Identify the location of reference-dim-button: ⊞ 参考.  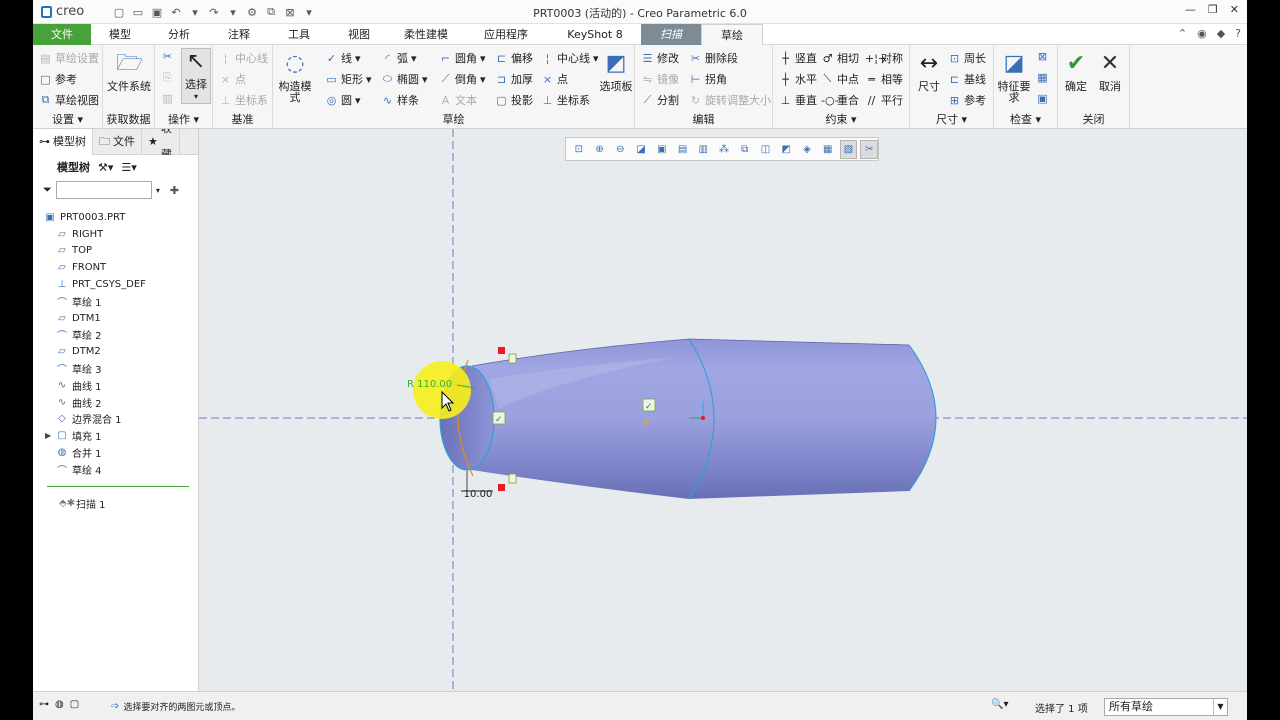
(967, 100).